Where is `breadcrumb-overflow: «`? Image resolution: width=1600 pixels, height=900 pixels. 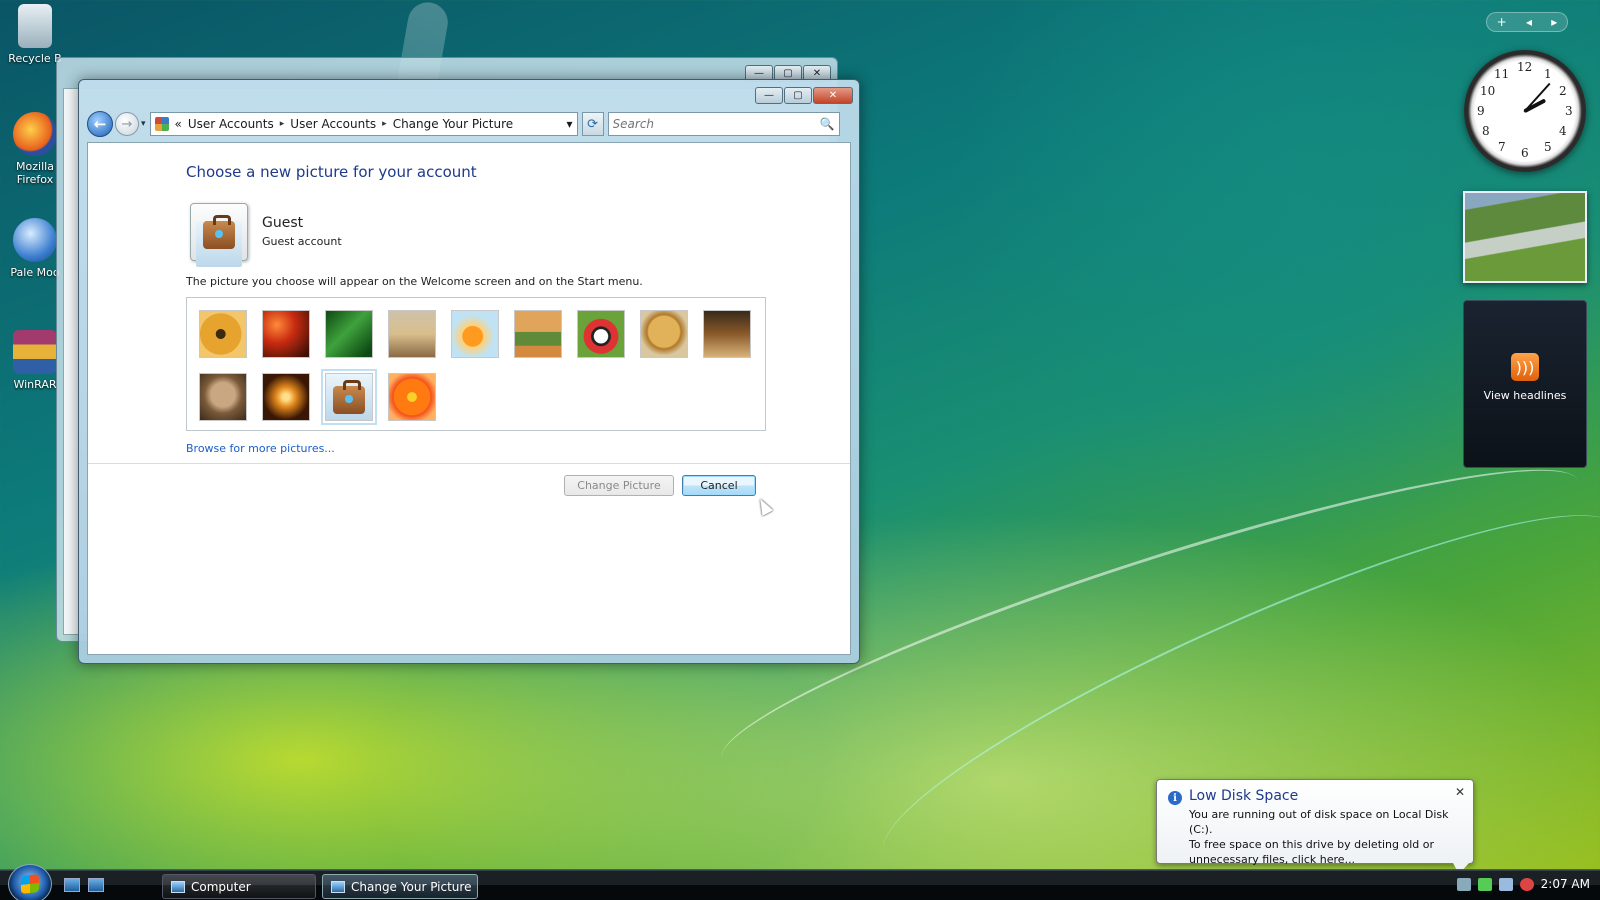 breadcrumb-overflow: « is located at coordinates (178, 124).